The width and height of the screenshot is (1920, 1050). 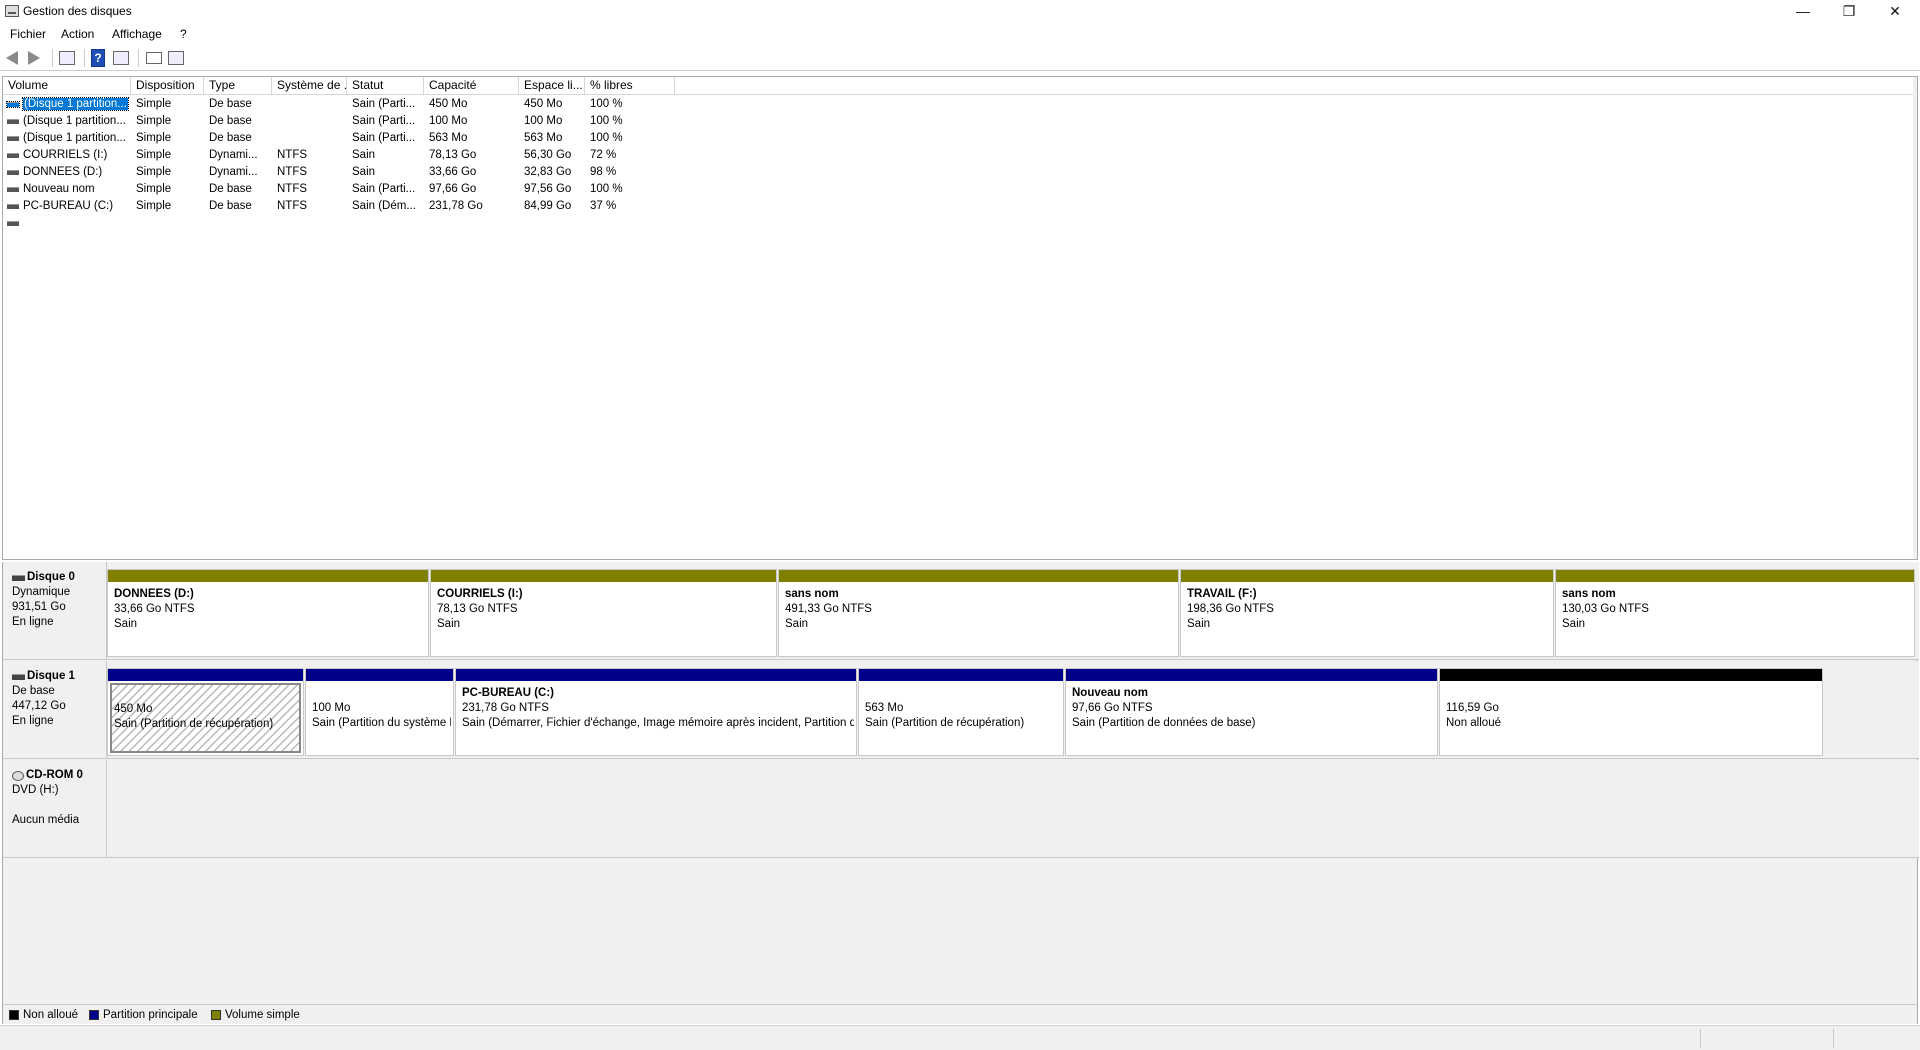 What do you see at coordinates (978, 613) in the screenshot?
I see `partition-sans-nom-1: sans nom 491,33 Go NTFS Sain` at bounding box center [978, 613].